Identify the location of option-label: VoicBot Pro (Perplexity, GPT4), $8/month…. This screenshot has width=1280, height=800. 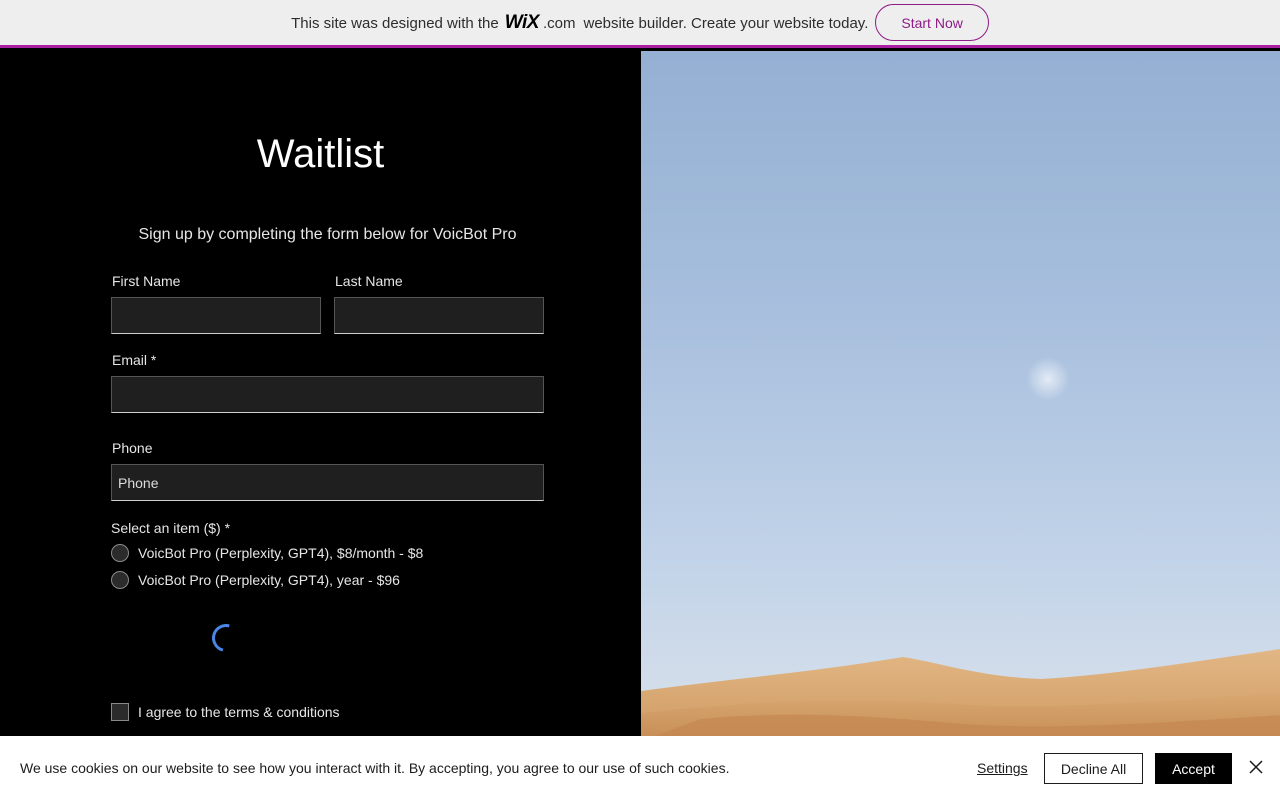
(281, 553).